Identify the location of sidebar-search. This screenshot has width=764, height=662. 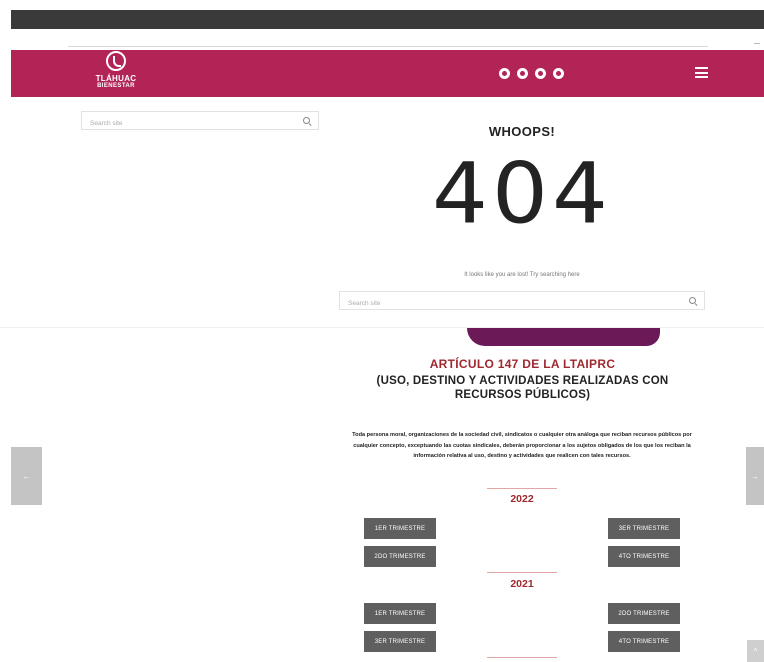
(200, 121).